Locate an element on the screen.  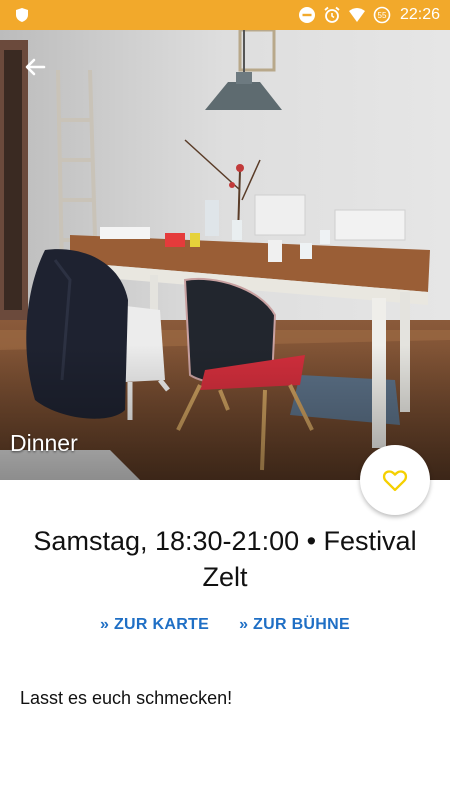
data-saver-badge: 55 is located at coordinates (382, 15).